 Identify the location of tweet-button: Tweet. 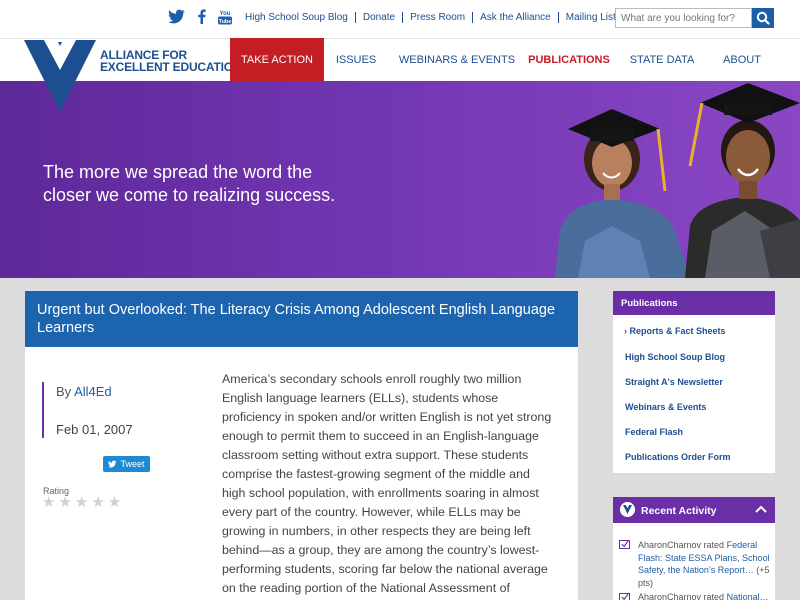
(126, 464).